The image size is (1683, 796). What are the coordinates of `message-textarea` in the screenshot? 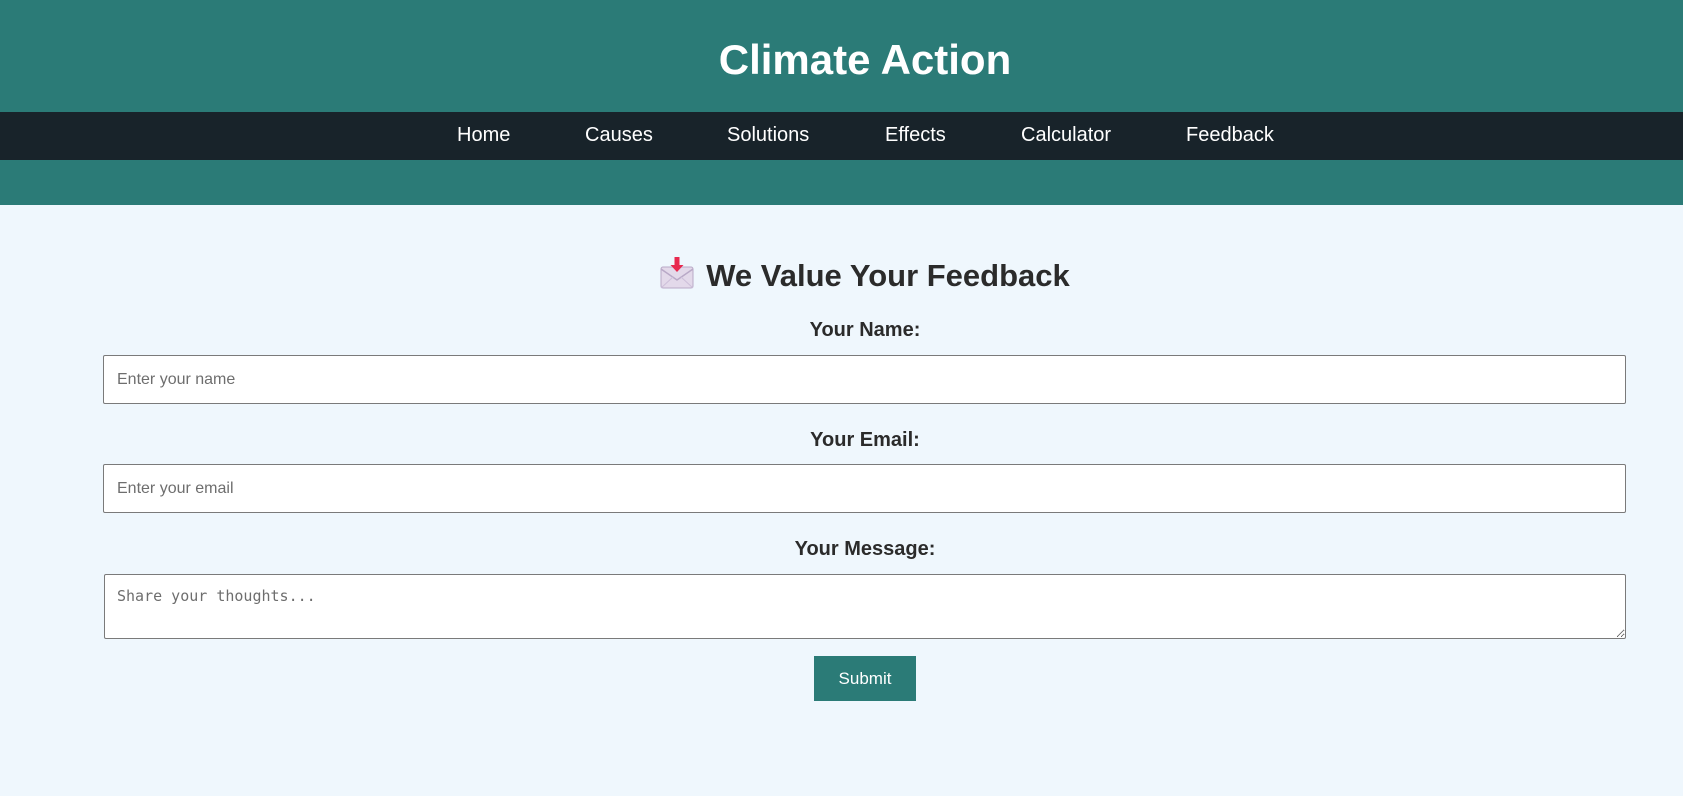 It's located at (865, 606).